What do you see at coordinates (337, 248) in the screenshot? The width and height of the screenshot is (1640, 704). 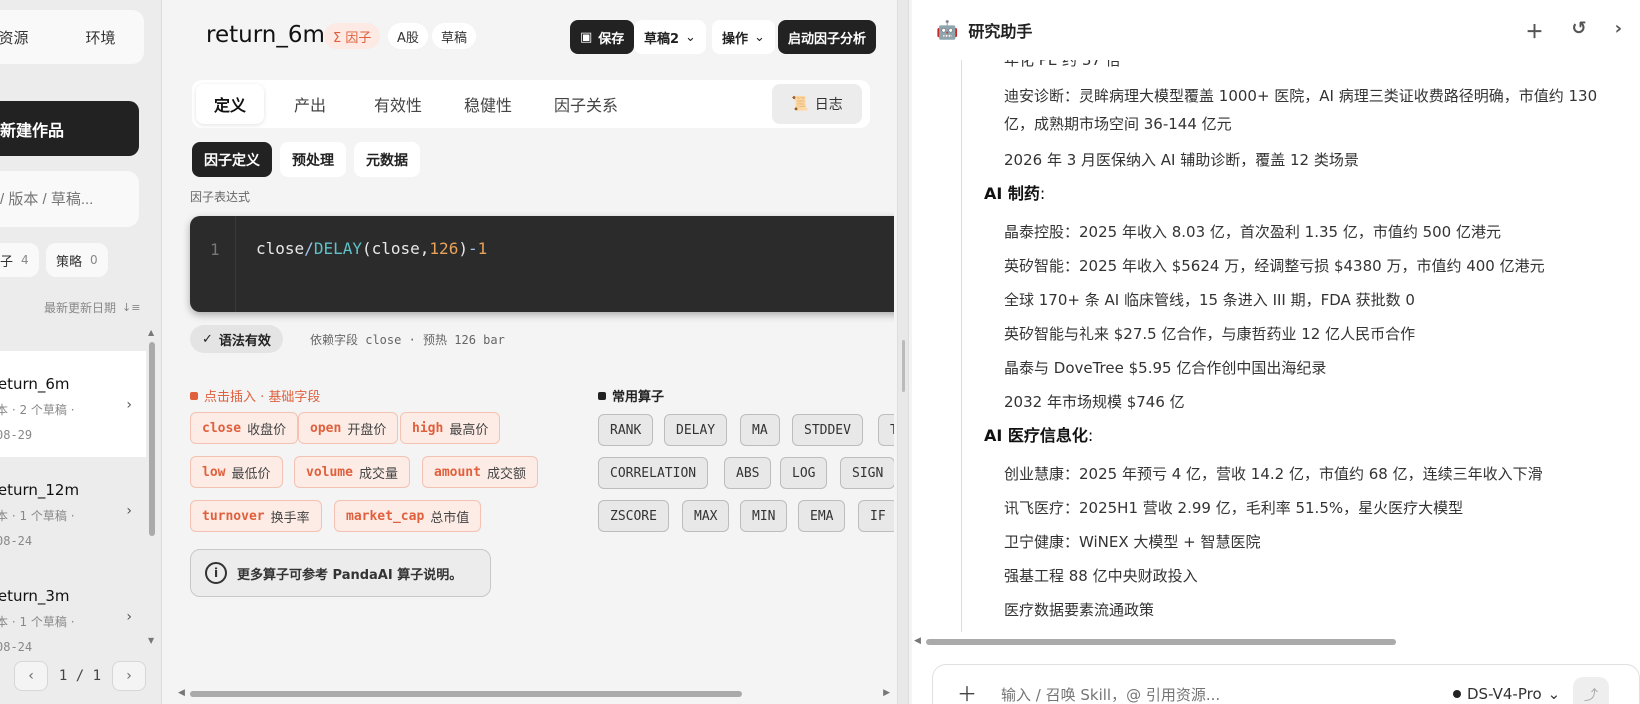 I see `code-token: DELAY` at bounding box center [337, 248].